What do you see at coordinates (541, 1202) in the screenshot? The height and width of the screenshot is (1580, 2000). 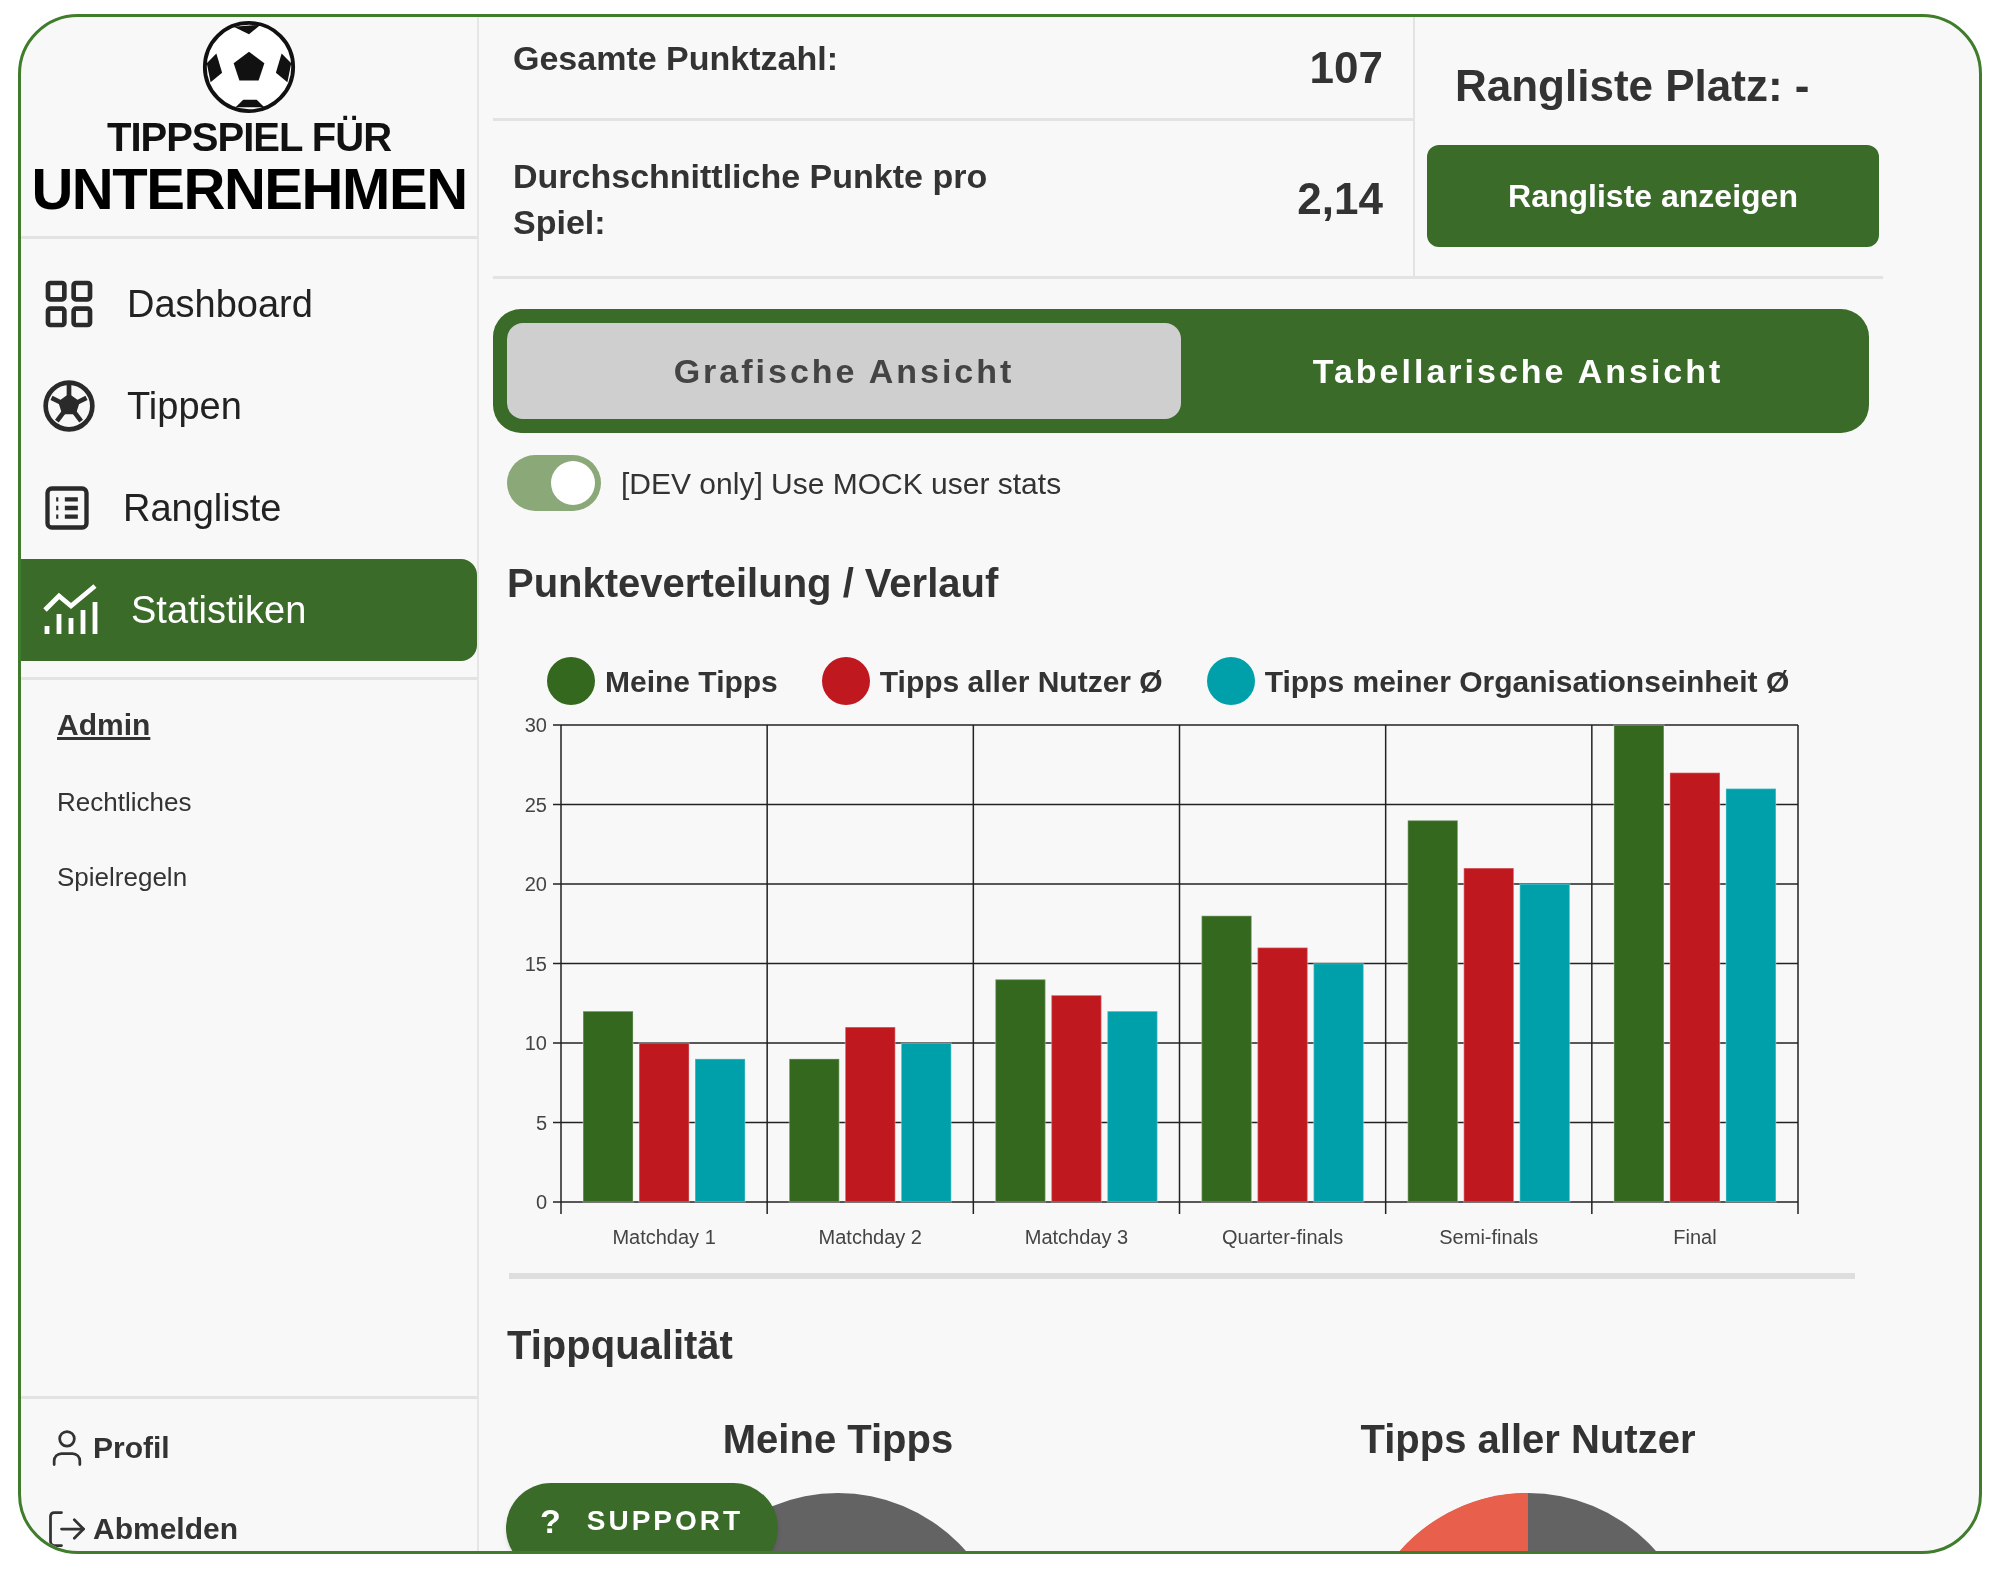 I see `axis-tick-label: 0` at bounding box center [541, 1202].